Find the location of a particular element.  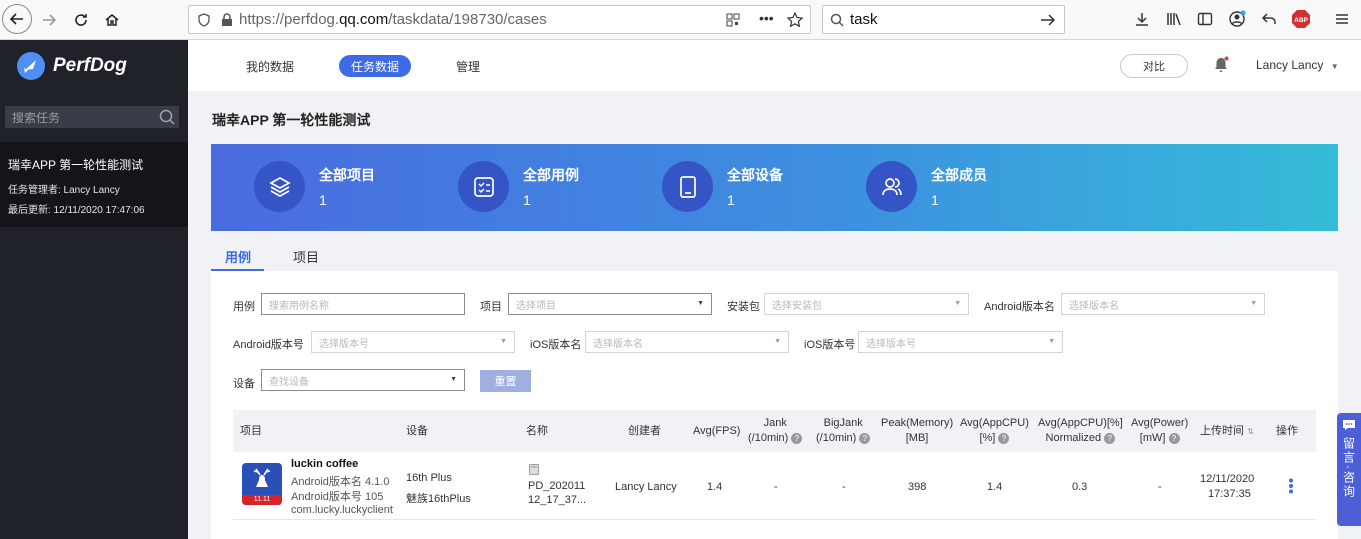

back-button is located at coordinates (17, 19).